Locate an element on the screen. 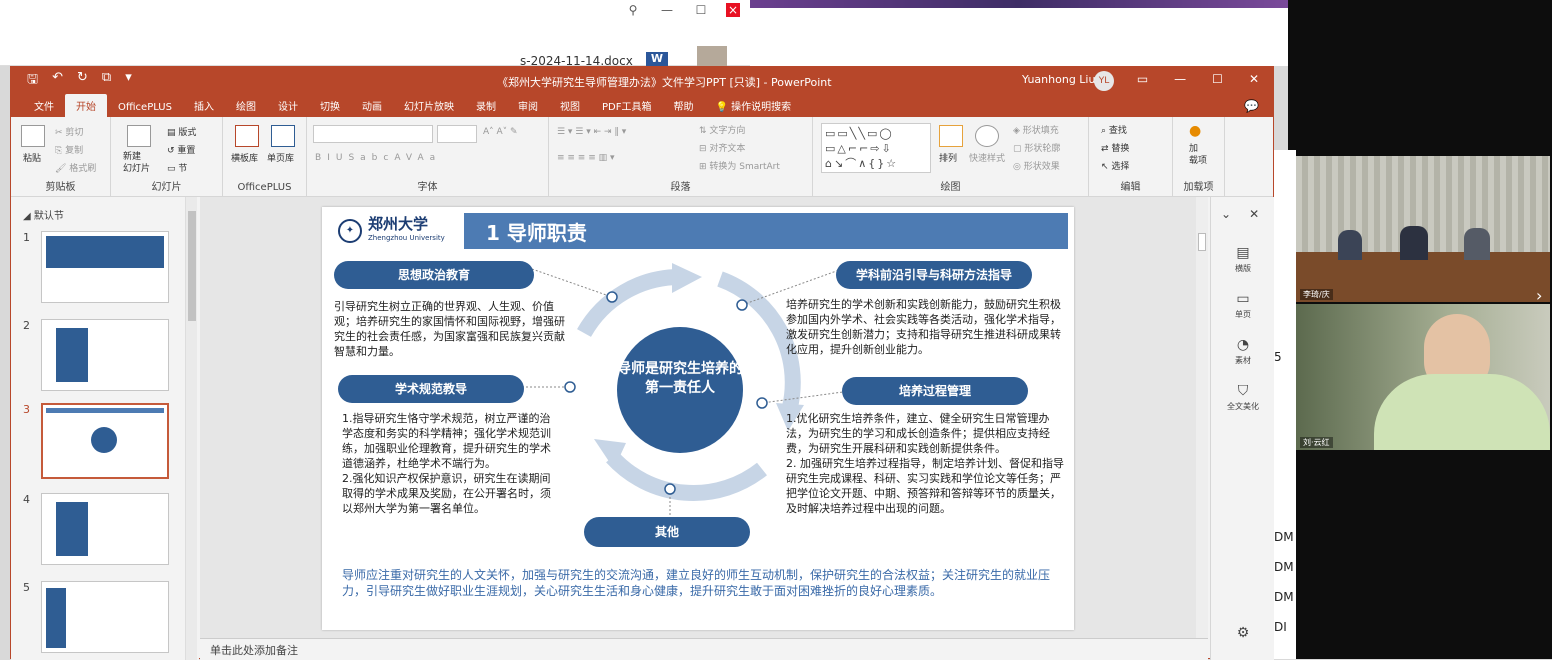 Image resolution: width=1552 pixels, height=660 pixels. video-tile-meeting-room: 李琦/庆 is located at coordinates (1423, 229).